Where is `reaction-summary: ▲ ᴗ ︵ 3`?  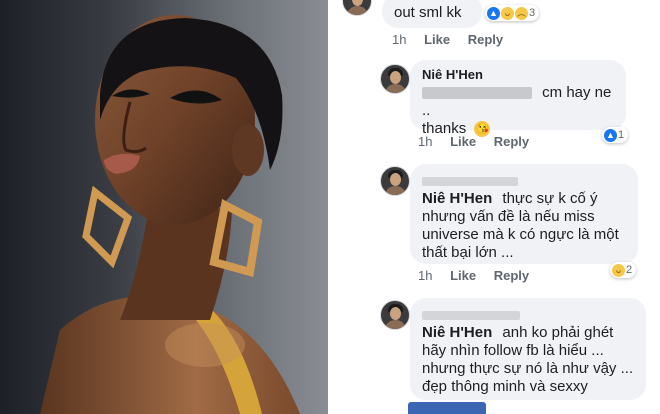
reaction-summary: ▲ ᴗ ︵ 3 is located at coordinates (512, 13).